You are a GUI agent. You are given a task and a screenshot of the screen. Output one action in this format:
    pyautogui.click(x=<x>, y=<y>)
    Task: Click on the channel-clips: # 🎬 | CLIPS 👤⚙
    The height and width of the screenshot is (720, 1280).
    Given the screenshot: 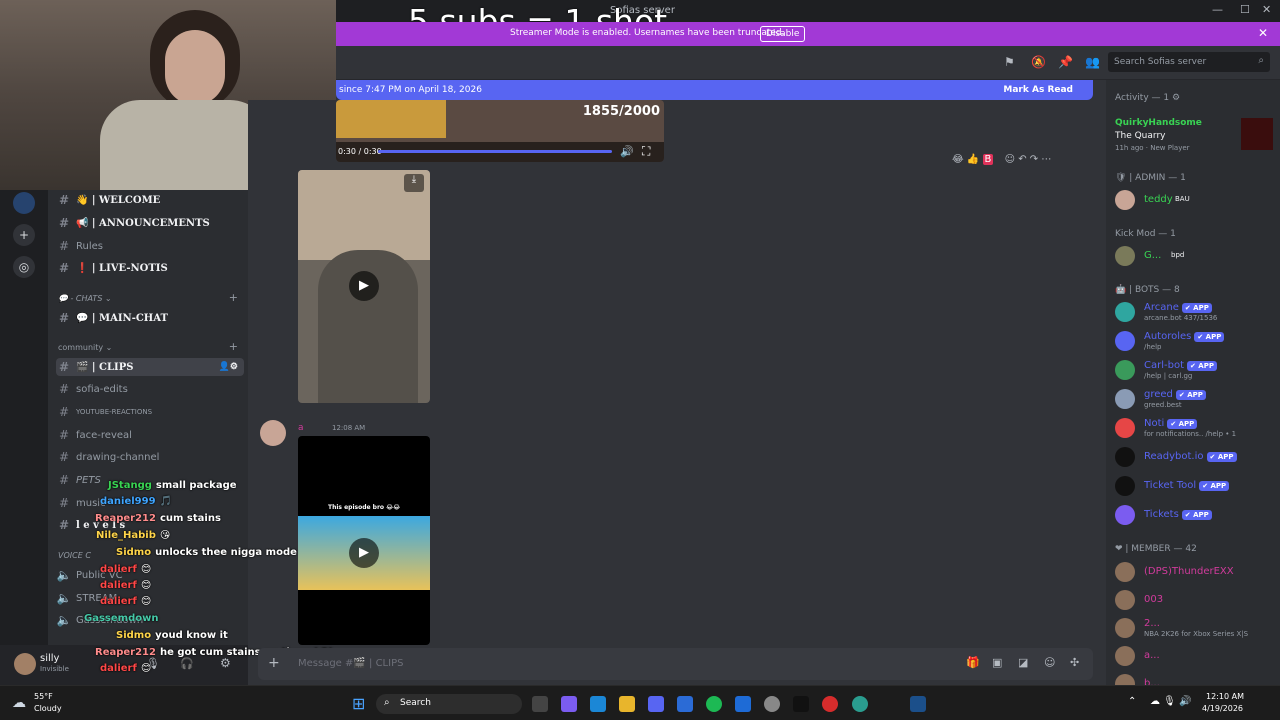 What is the action you would take?
    pyautogui.click(x=150, y=367)
    